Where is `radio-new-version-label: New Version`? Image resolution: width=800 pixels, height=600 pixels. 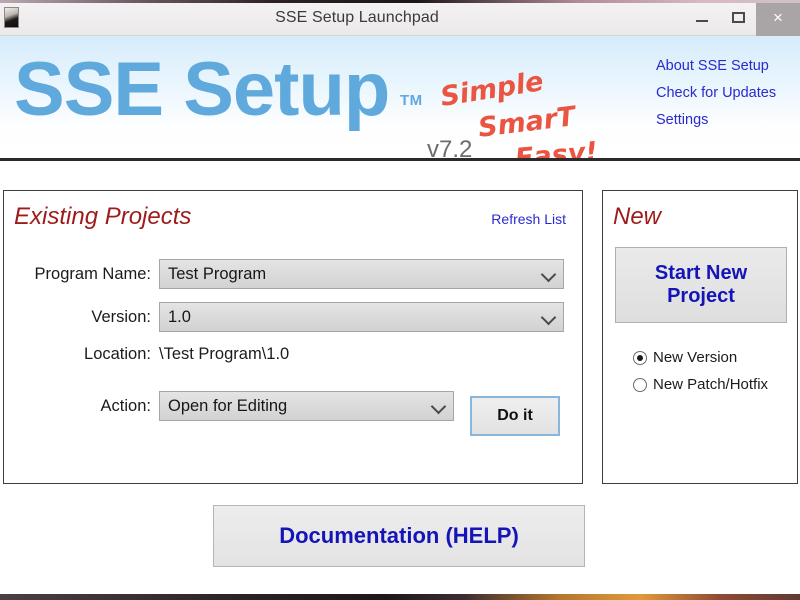 radio-new-version-label: New Version is located at coordinates (695, 357).